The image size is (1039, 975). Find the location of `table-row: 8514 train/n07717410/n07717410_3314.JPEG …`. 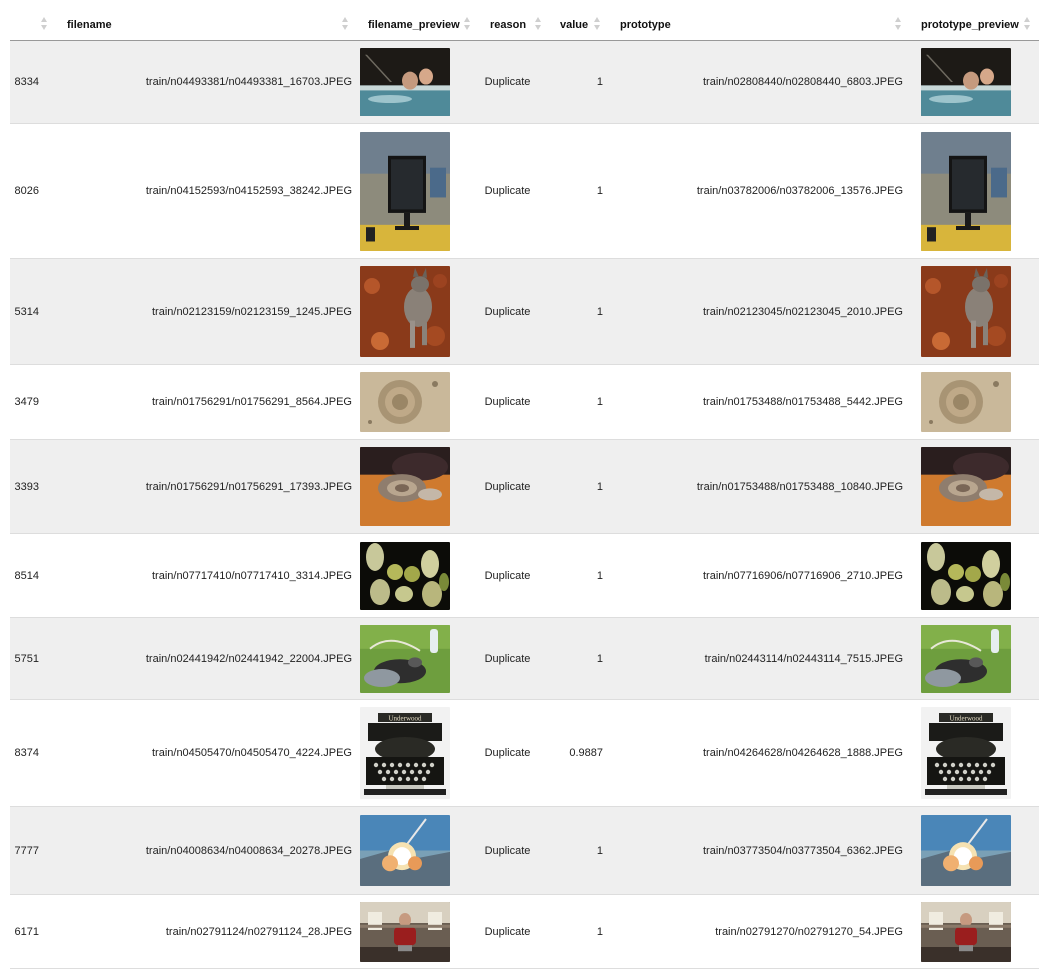

table-row: 8514 train/n07717410/n07717410_3314.JPEG … is located at coordinates (524, 575).